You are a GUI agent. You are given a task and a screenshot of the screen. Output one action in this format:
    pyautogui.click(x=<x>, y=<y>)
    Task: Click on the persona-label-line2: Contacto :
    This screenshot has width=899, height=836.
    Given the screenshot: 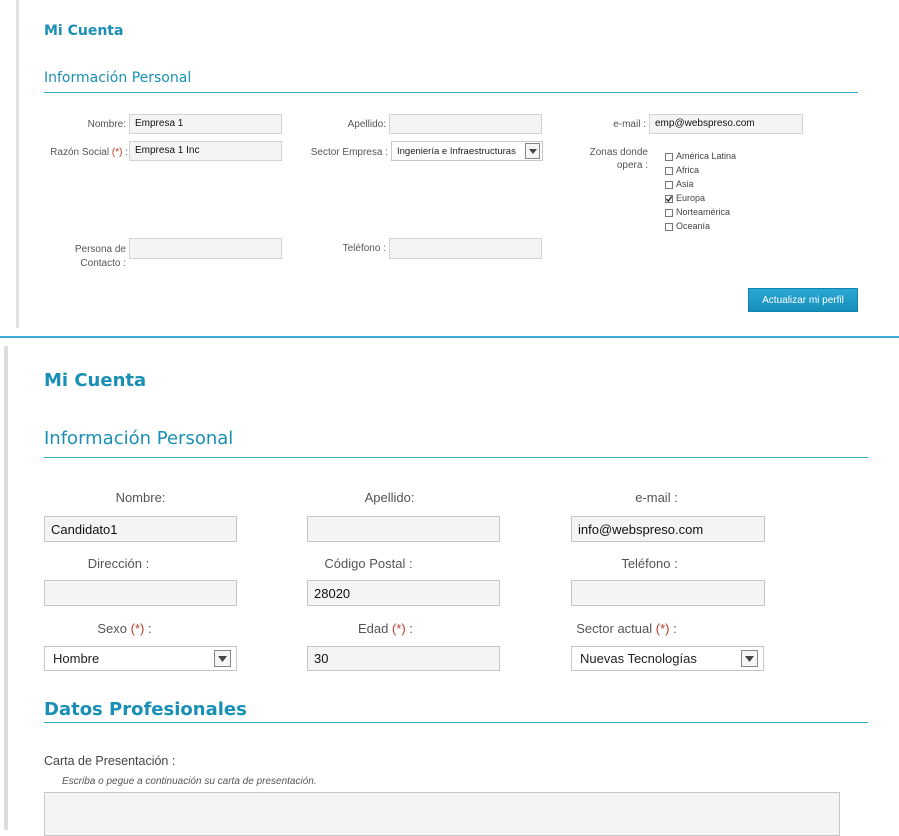 What is the action you would take?
    pyautogui.click(x=103, y=263)
    